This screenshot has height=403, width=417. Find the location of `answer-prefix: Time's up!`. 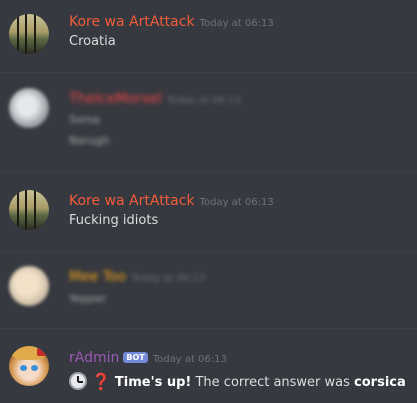

answer-prefix: Time's up! is located at coordinates (153, 382).